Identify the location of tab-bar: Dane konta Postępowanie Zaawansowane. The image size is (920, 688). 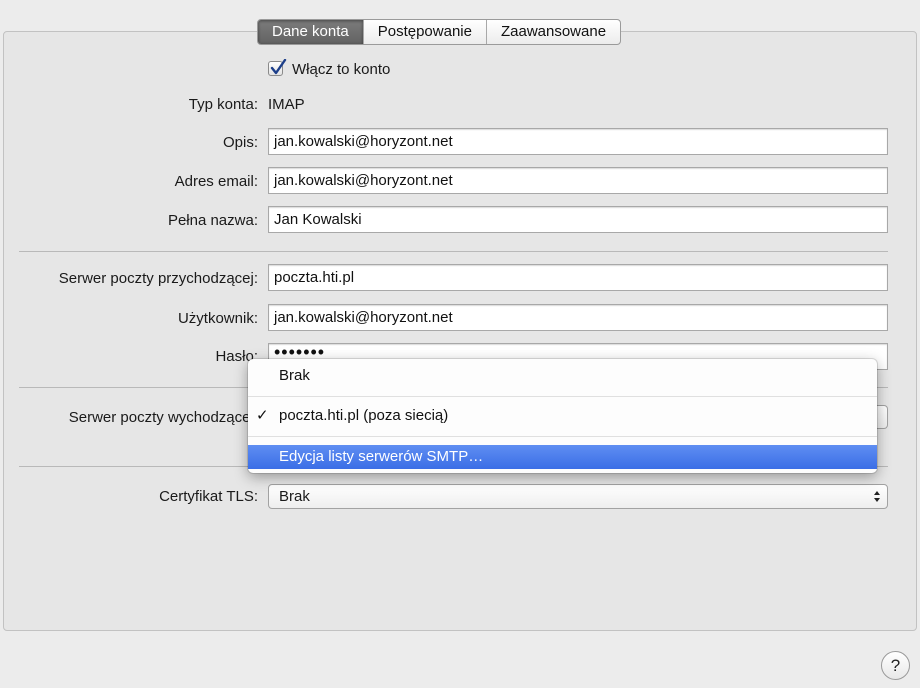
(439, 32).